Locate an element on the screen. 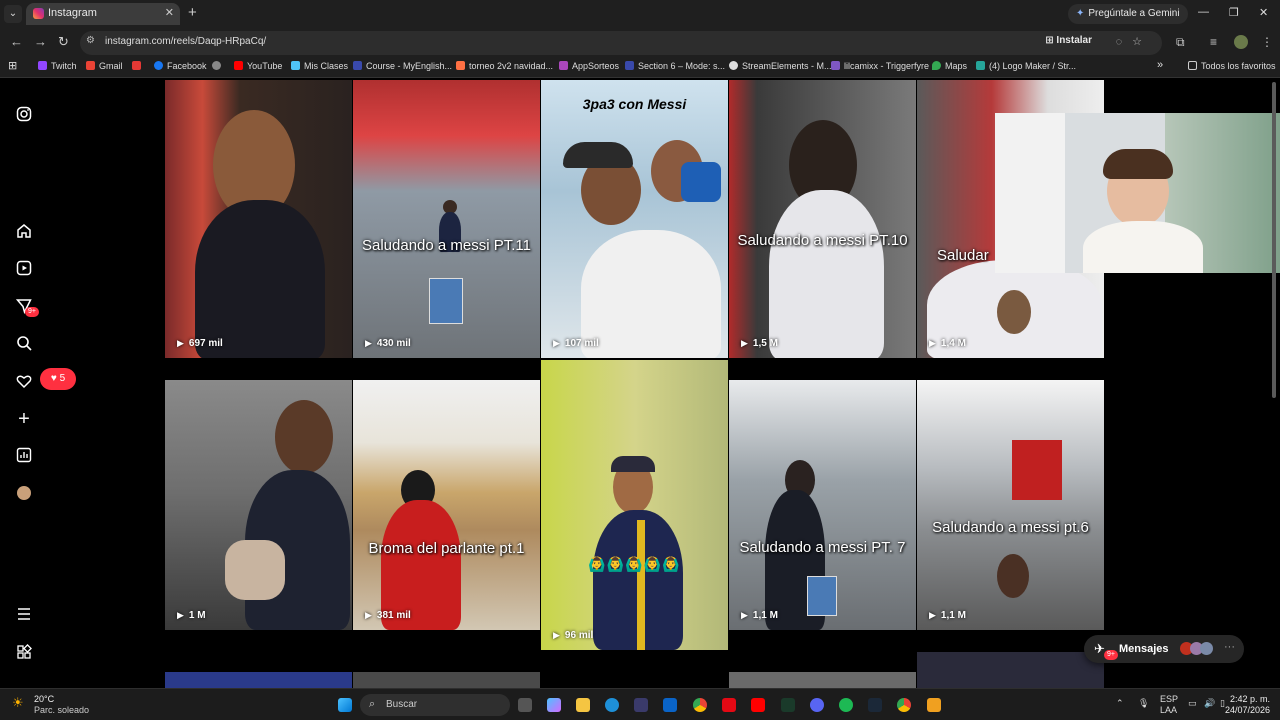 Image resolution: width=1280 pixels, height=720 pixels. reel-thumbnail: 3pa3 con Messi ▶ 107 mil is located at coordinates (634, 219).